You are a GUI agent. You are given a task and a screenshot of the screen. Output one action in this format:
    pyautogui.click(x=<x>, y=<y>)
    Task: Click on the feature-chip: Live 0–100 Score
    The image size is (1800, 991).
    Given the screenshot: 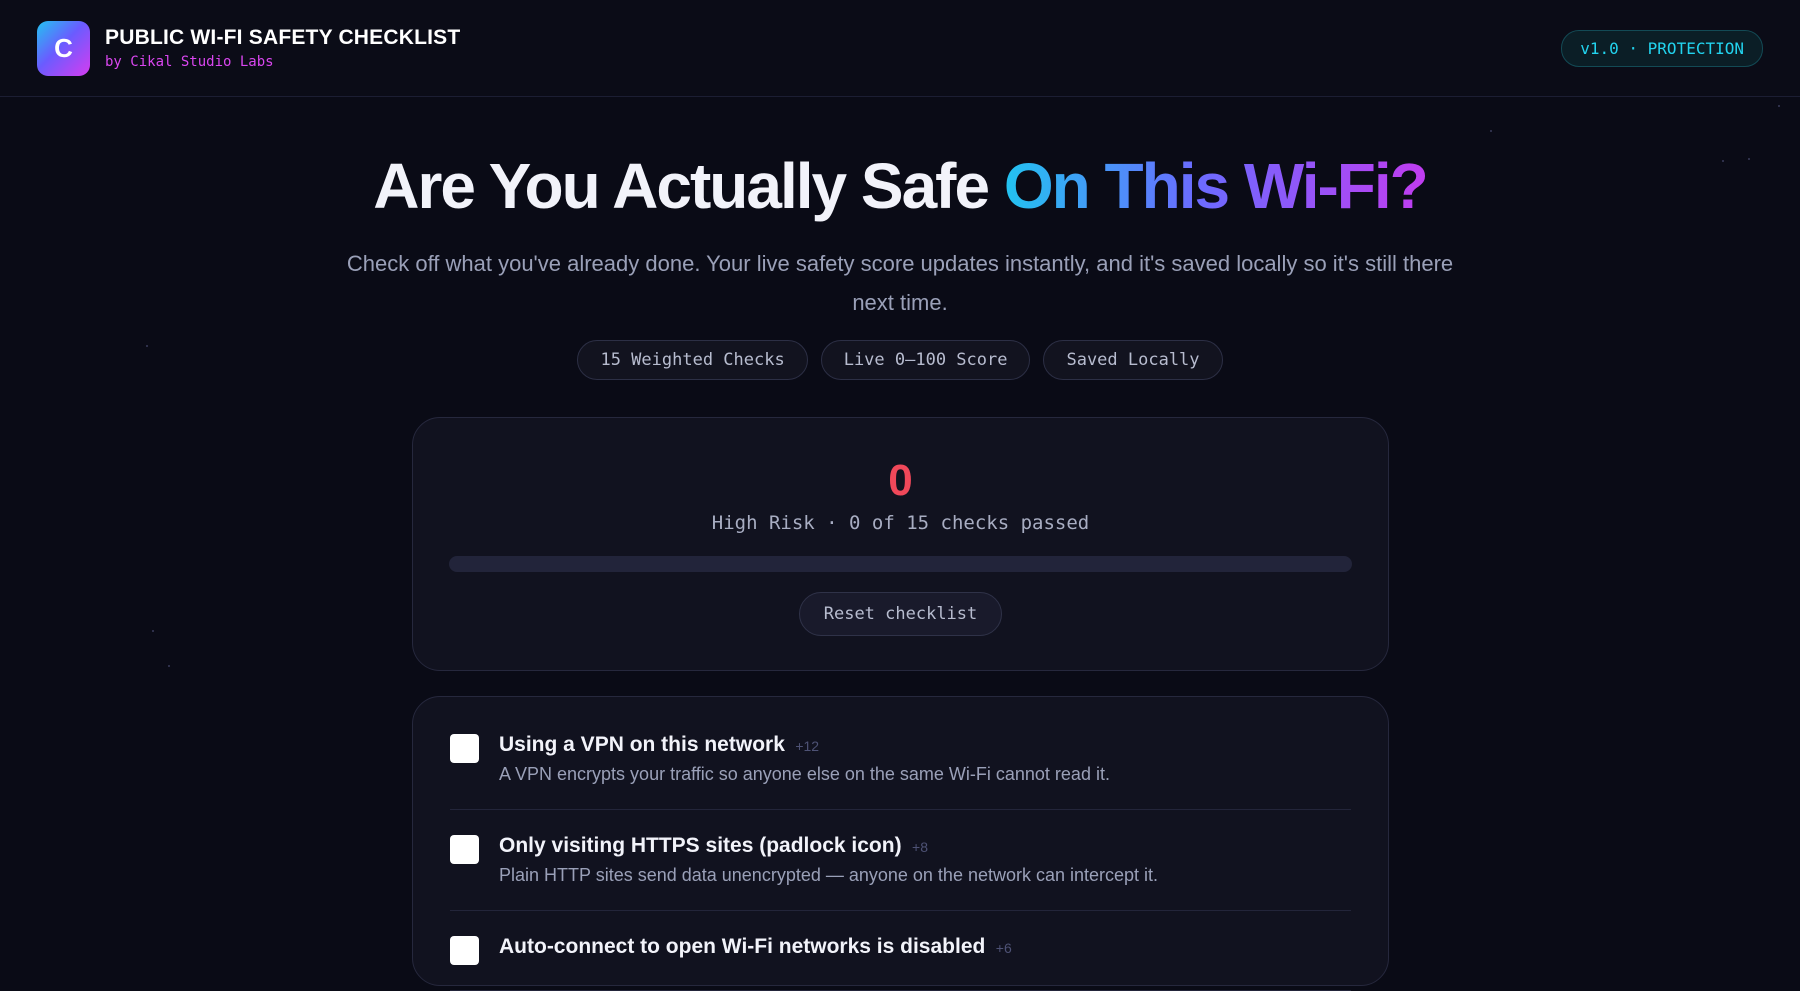 What is the action you would take?
    pyautogui.click(x=926, y=360)
    